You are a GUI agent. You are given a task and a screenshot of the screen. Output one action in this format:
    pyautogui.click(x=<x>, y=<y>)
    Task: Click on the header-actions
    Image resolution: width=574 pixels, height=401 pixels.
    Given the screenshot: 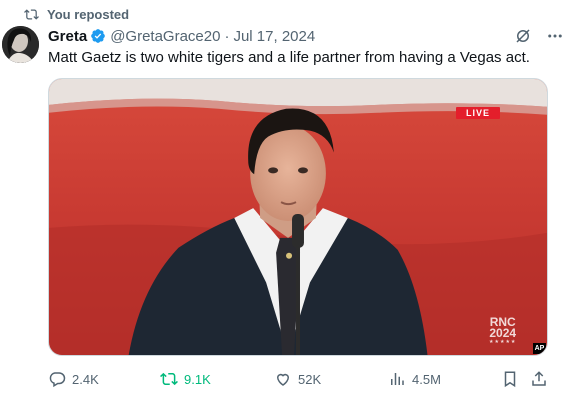 What is the action you would take?
    pyautogui.click(x=539, y=36)
    